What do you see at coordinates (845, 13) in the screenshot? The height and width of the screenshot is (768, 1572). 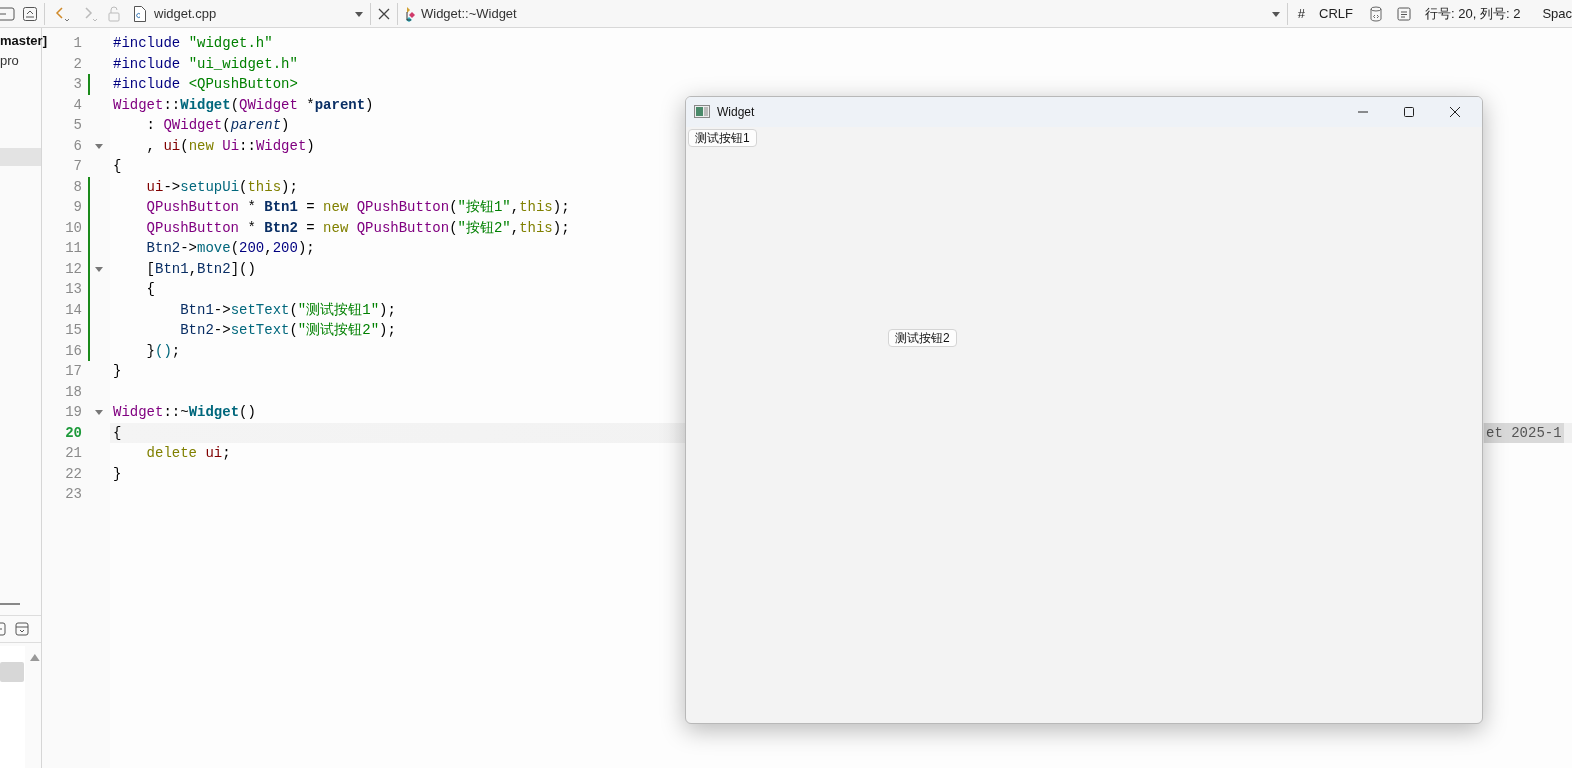 I see `symbol-selector: Widget::~Widget` at bounding box center [845, 13].